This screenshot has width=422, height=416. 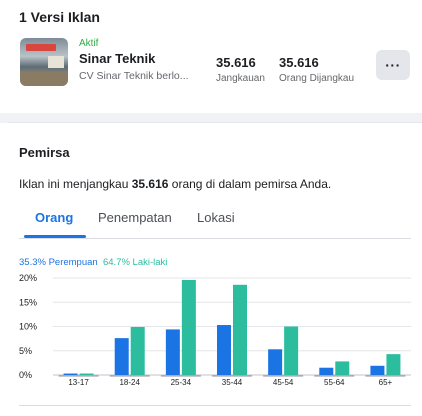 I want to click on ad-name: Sinar Teknik, so click(x=117, y=58).